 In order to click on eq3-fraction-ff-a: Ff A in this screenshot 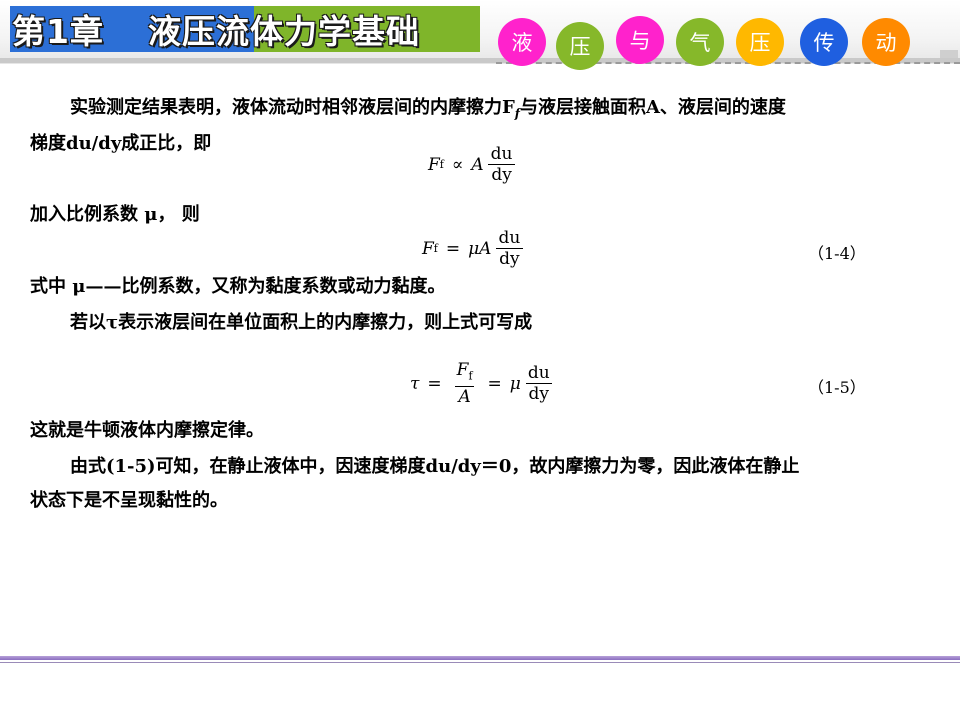, I will do `click(464, 384)`.